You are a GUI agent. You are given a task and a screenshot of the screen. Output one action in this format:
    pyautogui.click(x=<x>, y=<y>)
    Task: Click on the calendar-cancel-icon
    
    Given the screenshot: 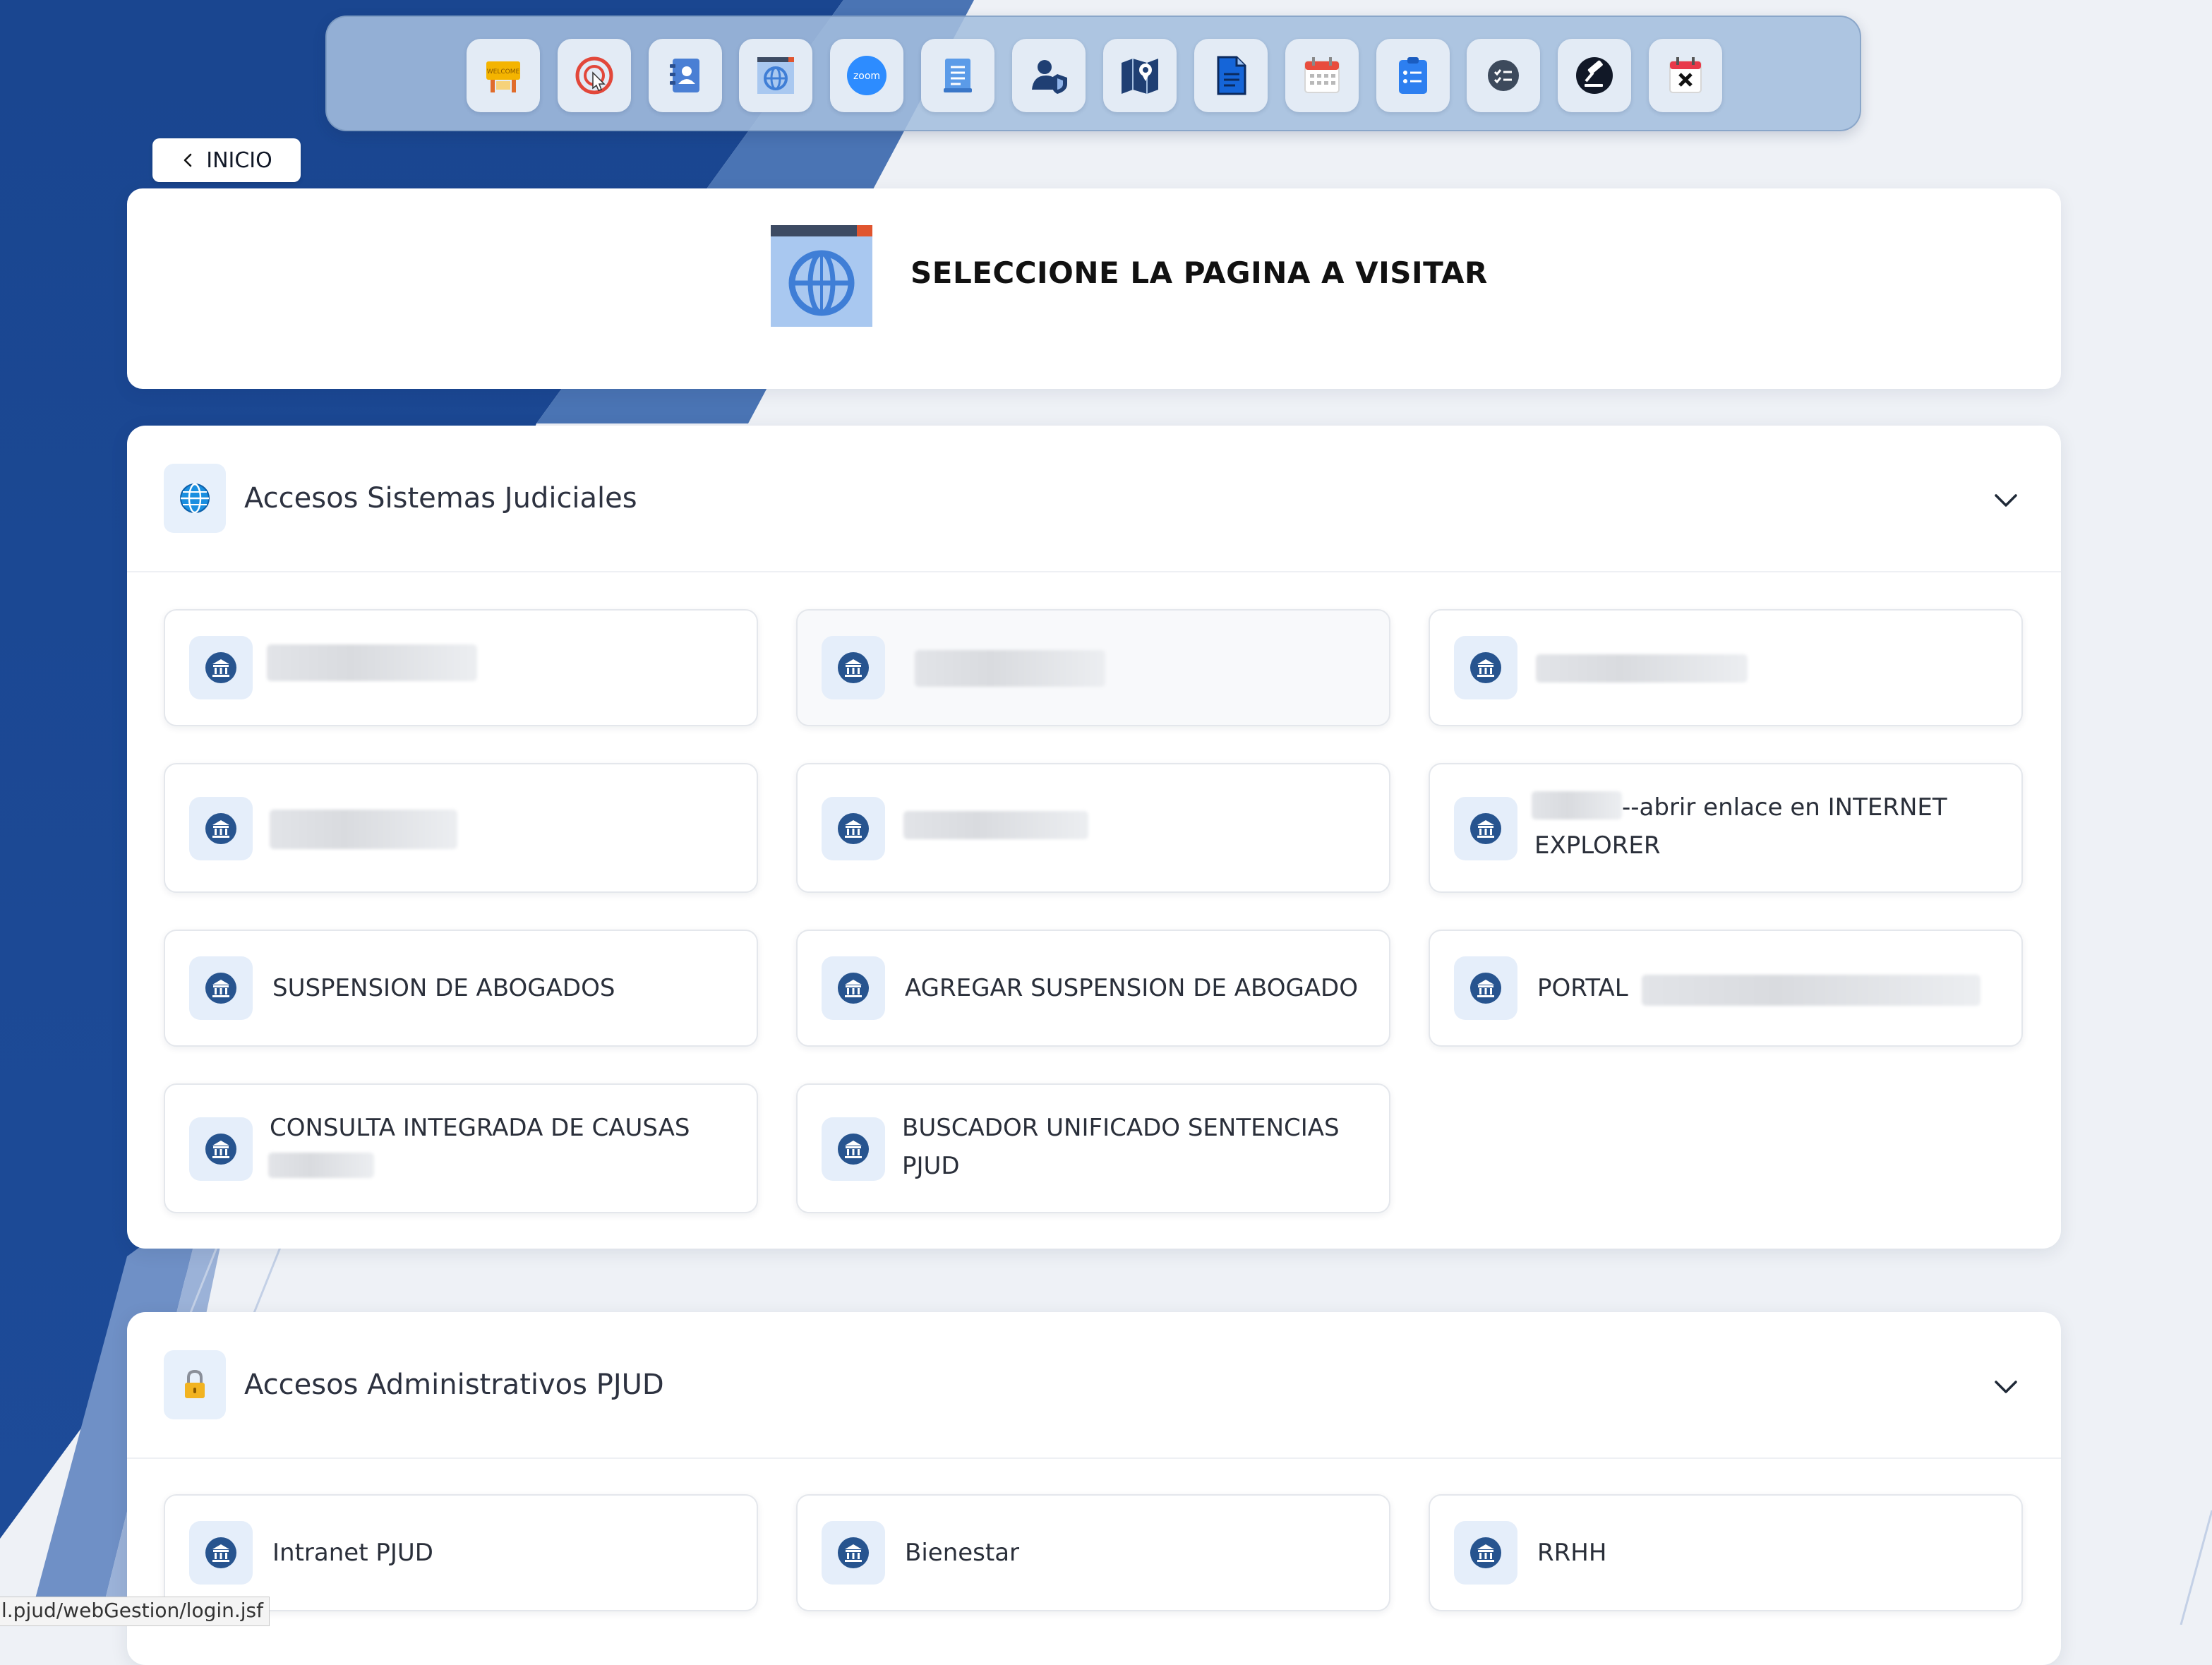 What is the action you would take?
    pyautogui.click(x=1686, y=75)
    